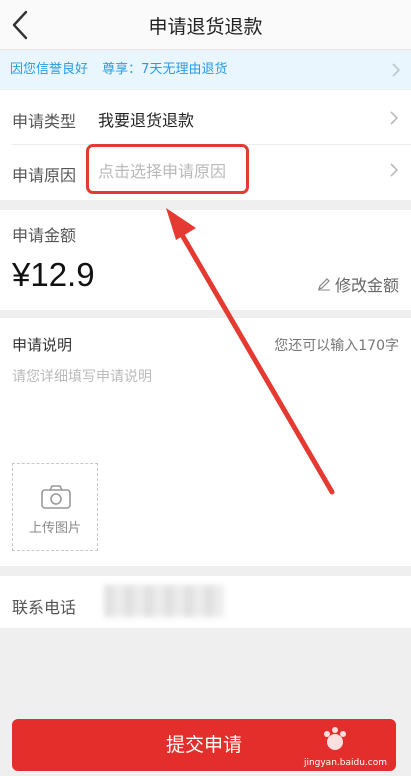  I want to click on note-input: 请您详细填写申请说明, so click(82, 376).